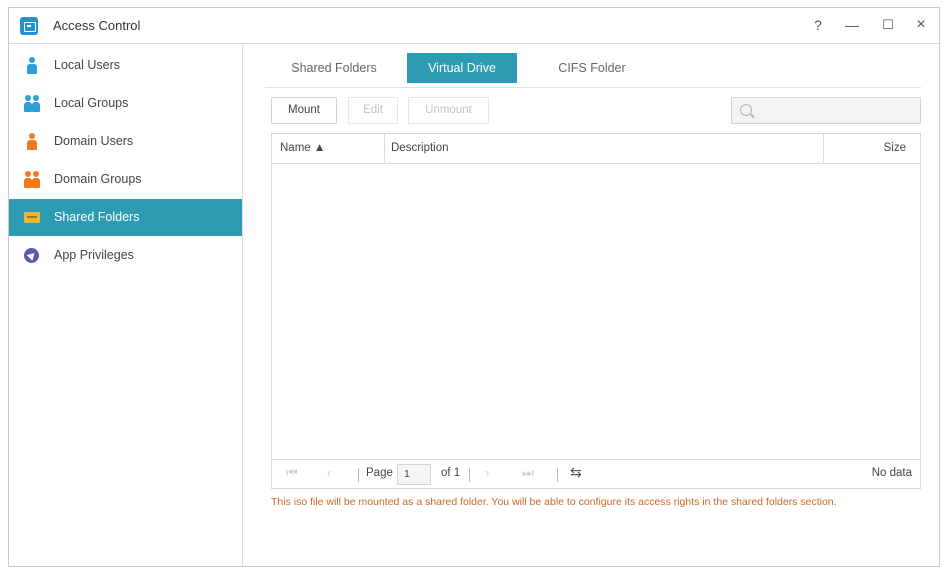 This screenshot has width=946, height=573. Describe the element at coordinates (329, 472) in the screenshot. I see `previous-page-icon: ‹` at that location.